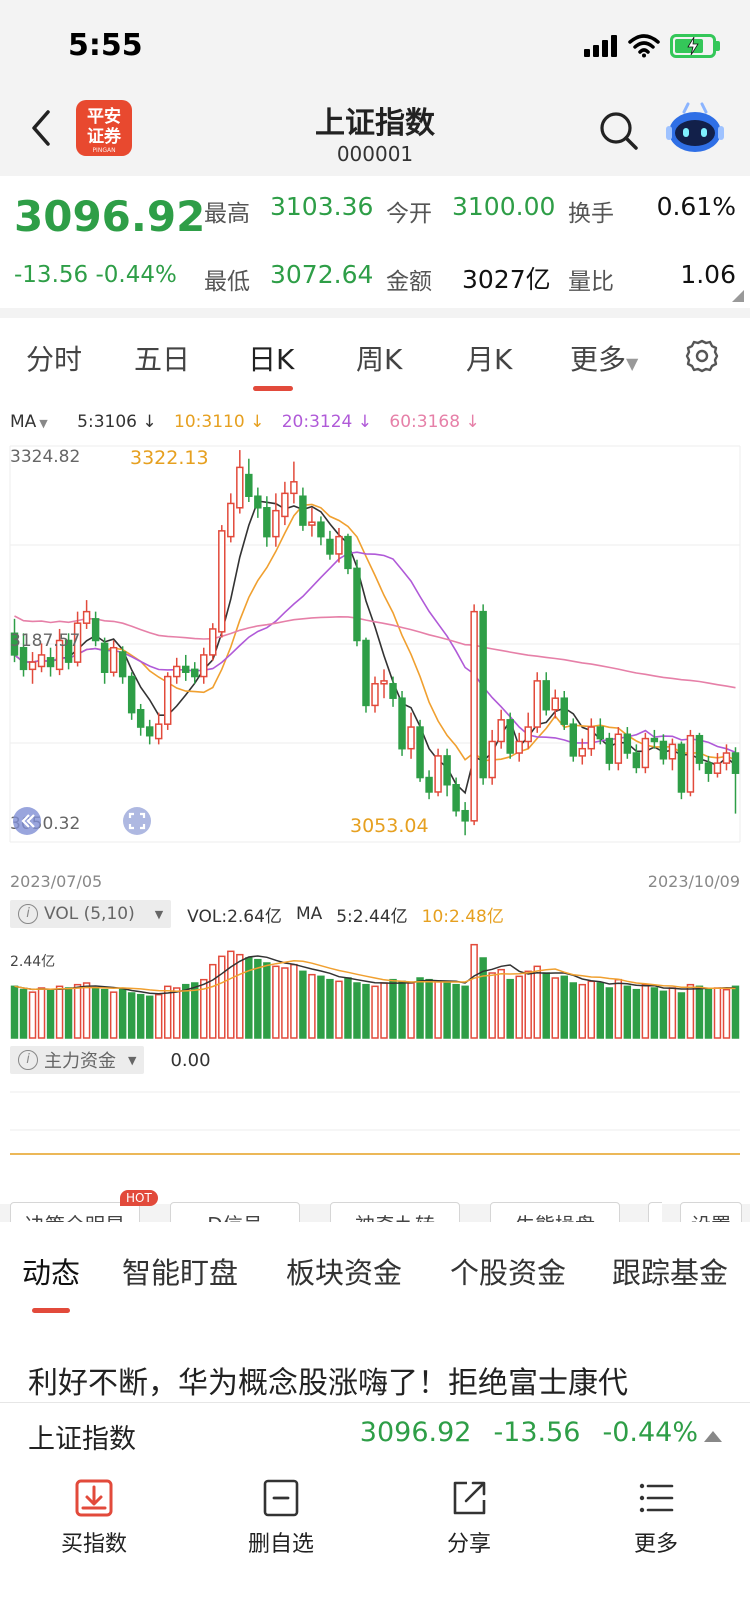 The width and height of the screenshot is (750, 1623). Describe the element at coordinates (644, 46) in the screenshot. I see `wifi-icon` at that location.